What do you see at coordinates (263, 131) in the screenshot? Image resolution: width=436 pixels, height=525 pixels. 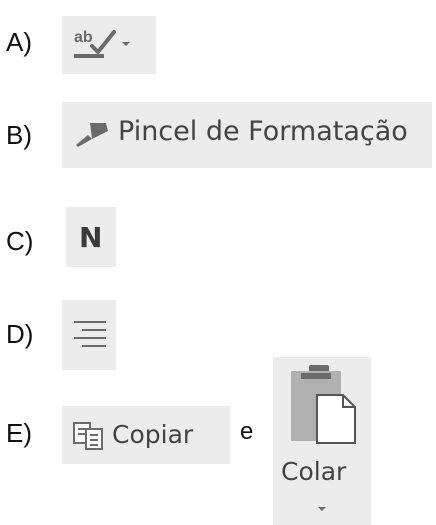 I see `format-painter-label: Pincel de Formatação` at bounding box center [263, 131].